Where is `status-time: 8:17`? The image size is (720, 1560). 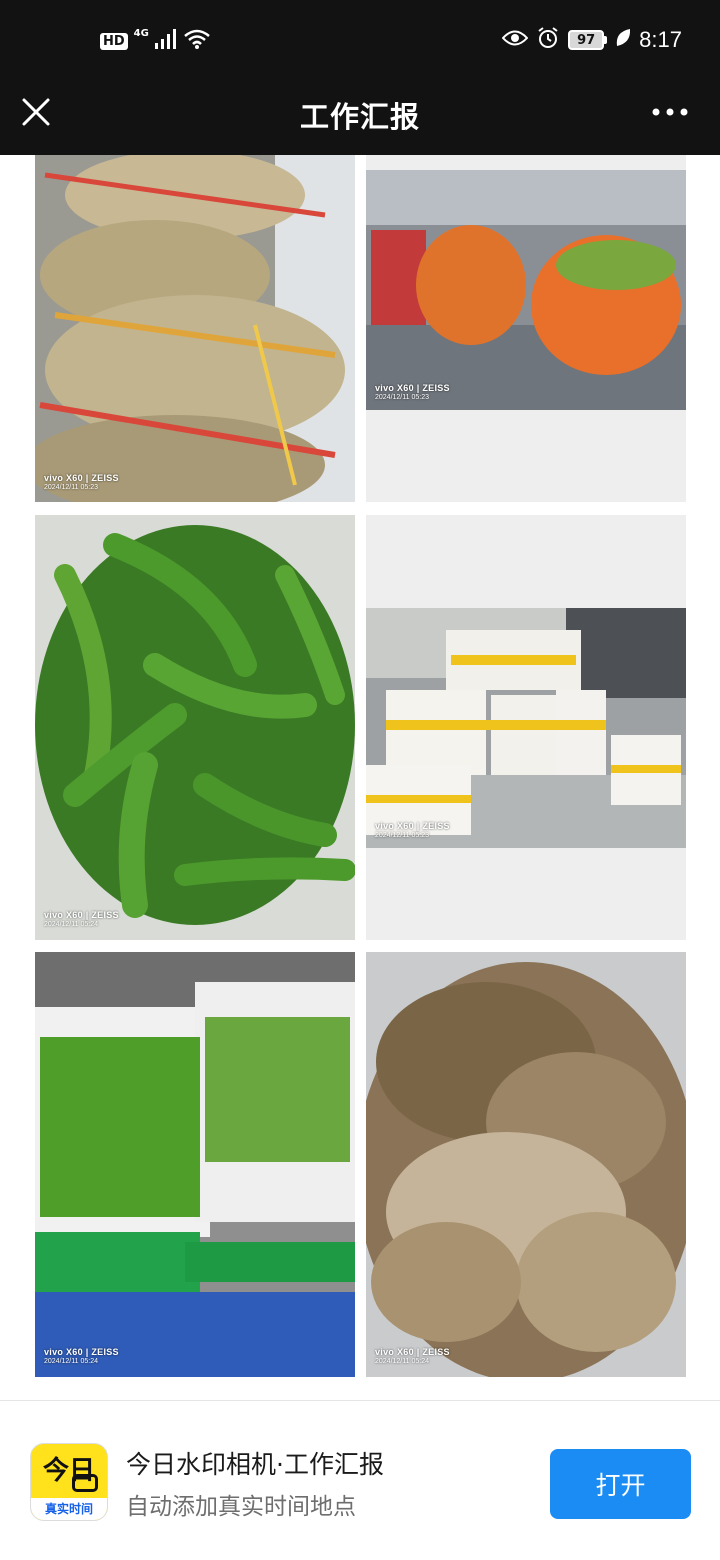
status-time: 8:17 is located at coordinates (660, 39).